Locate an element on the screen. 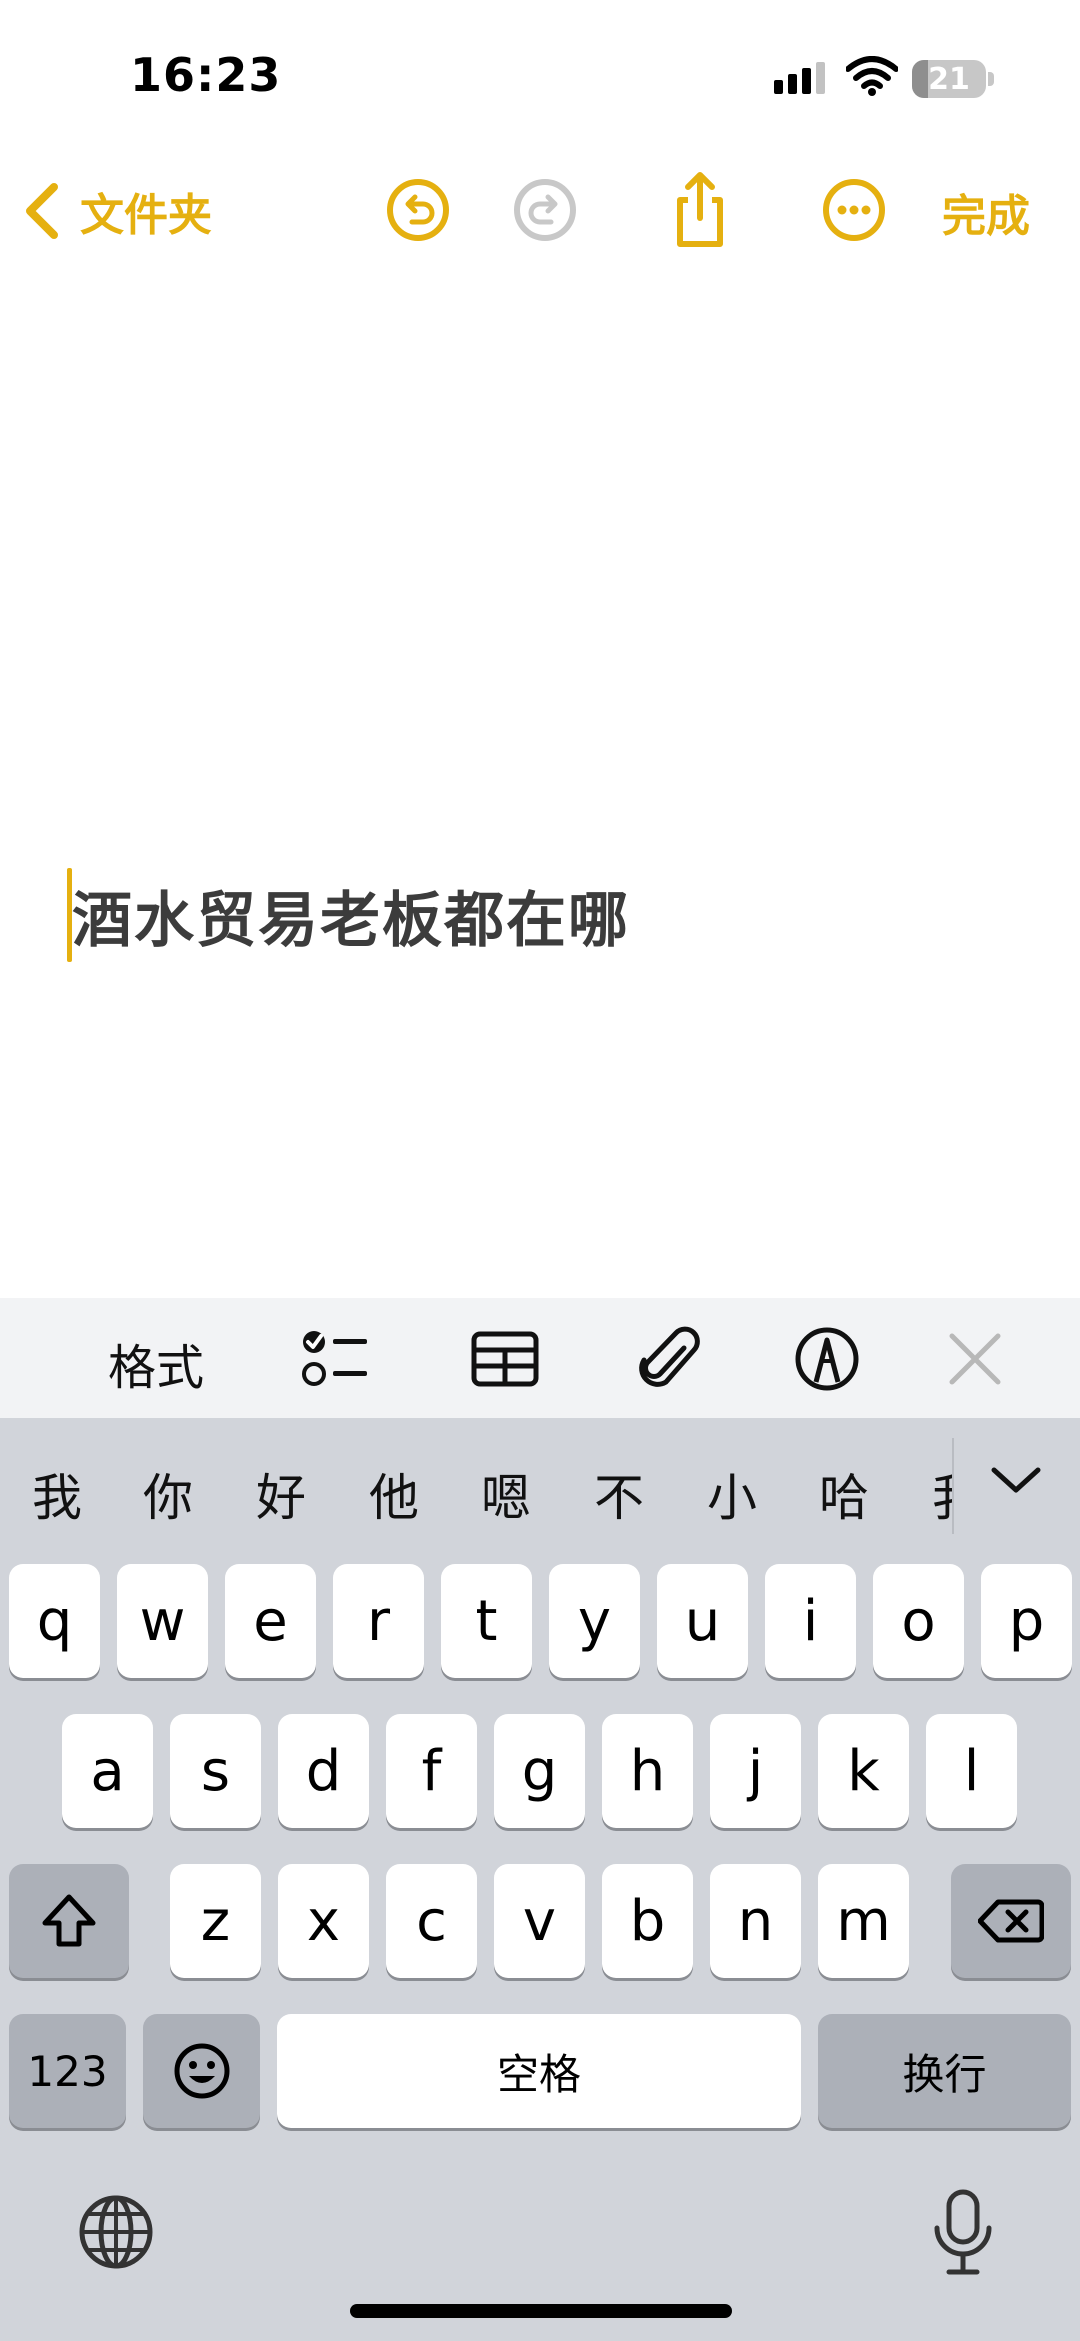  home-indicator is located at coordinates (541, 2311).